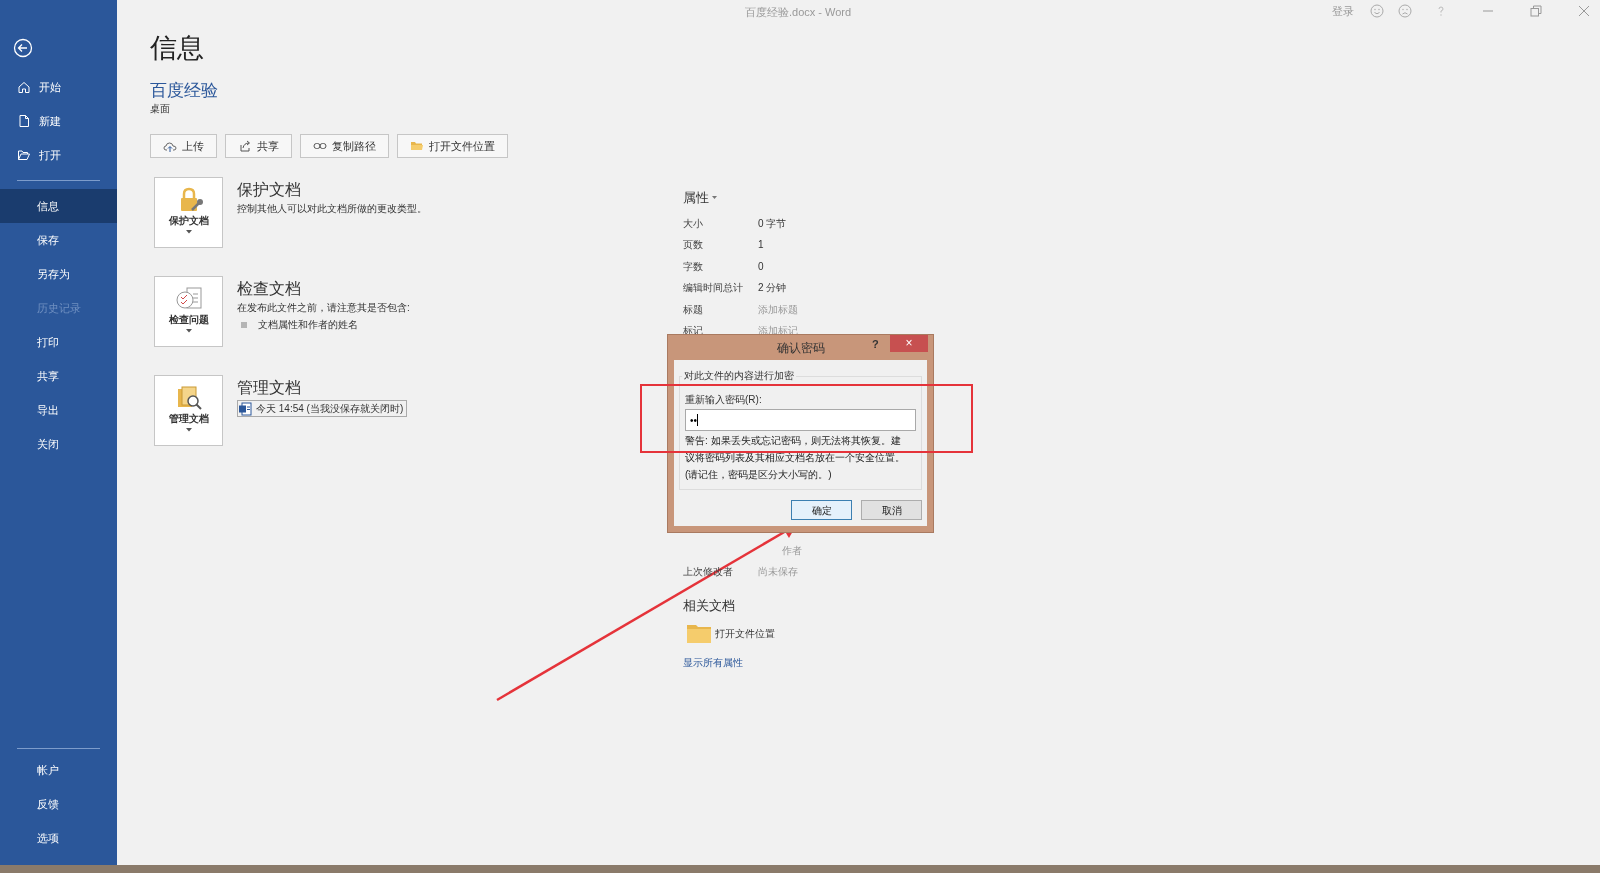 Image resolution: width=1600 pixels, height=873 pixels. Describe the element at coordinates (800, 348) in the screenshot. I see `dialog-title: 确认密码` at that location.